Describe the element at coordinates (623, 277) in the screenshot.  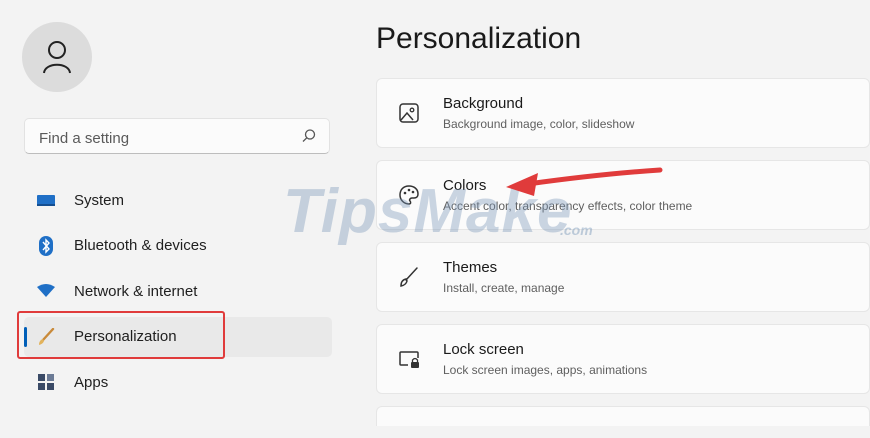
I see `card-themes: Themes Install, create, manage` at that location.